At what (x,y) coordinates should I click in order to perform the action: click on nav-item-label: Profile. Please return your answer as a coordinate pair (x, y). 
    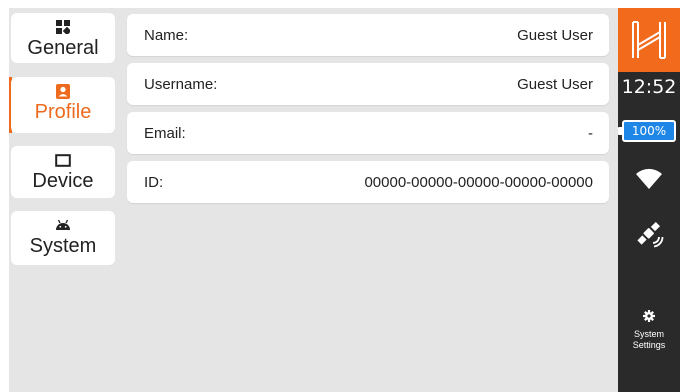
    Looking at the image, I should click on (63, 112).